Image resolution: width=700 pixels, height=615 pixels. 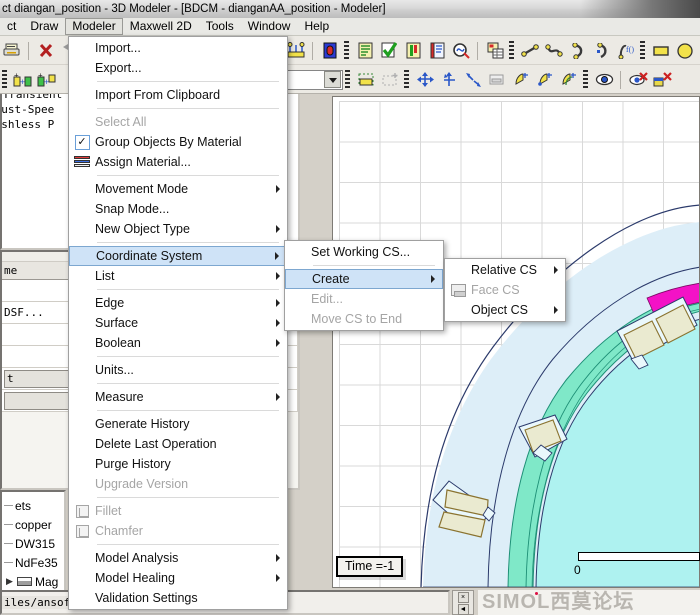 What do you see at coordinates (638, 80) in the screenshot?
I see `hide-selection-icon` at bounding box center [638, 80].